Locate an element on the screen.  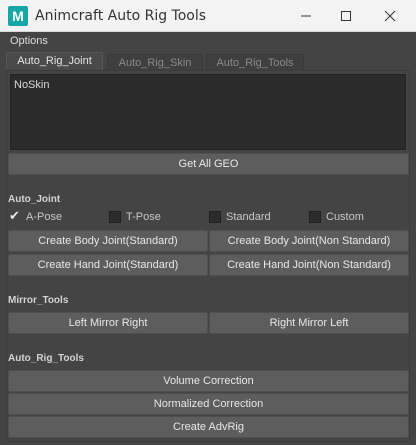
left-mirror-right-button: Left Mirror Right is located at coordinates (108, 323).